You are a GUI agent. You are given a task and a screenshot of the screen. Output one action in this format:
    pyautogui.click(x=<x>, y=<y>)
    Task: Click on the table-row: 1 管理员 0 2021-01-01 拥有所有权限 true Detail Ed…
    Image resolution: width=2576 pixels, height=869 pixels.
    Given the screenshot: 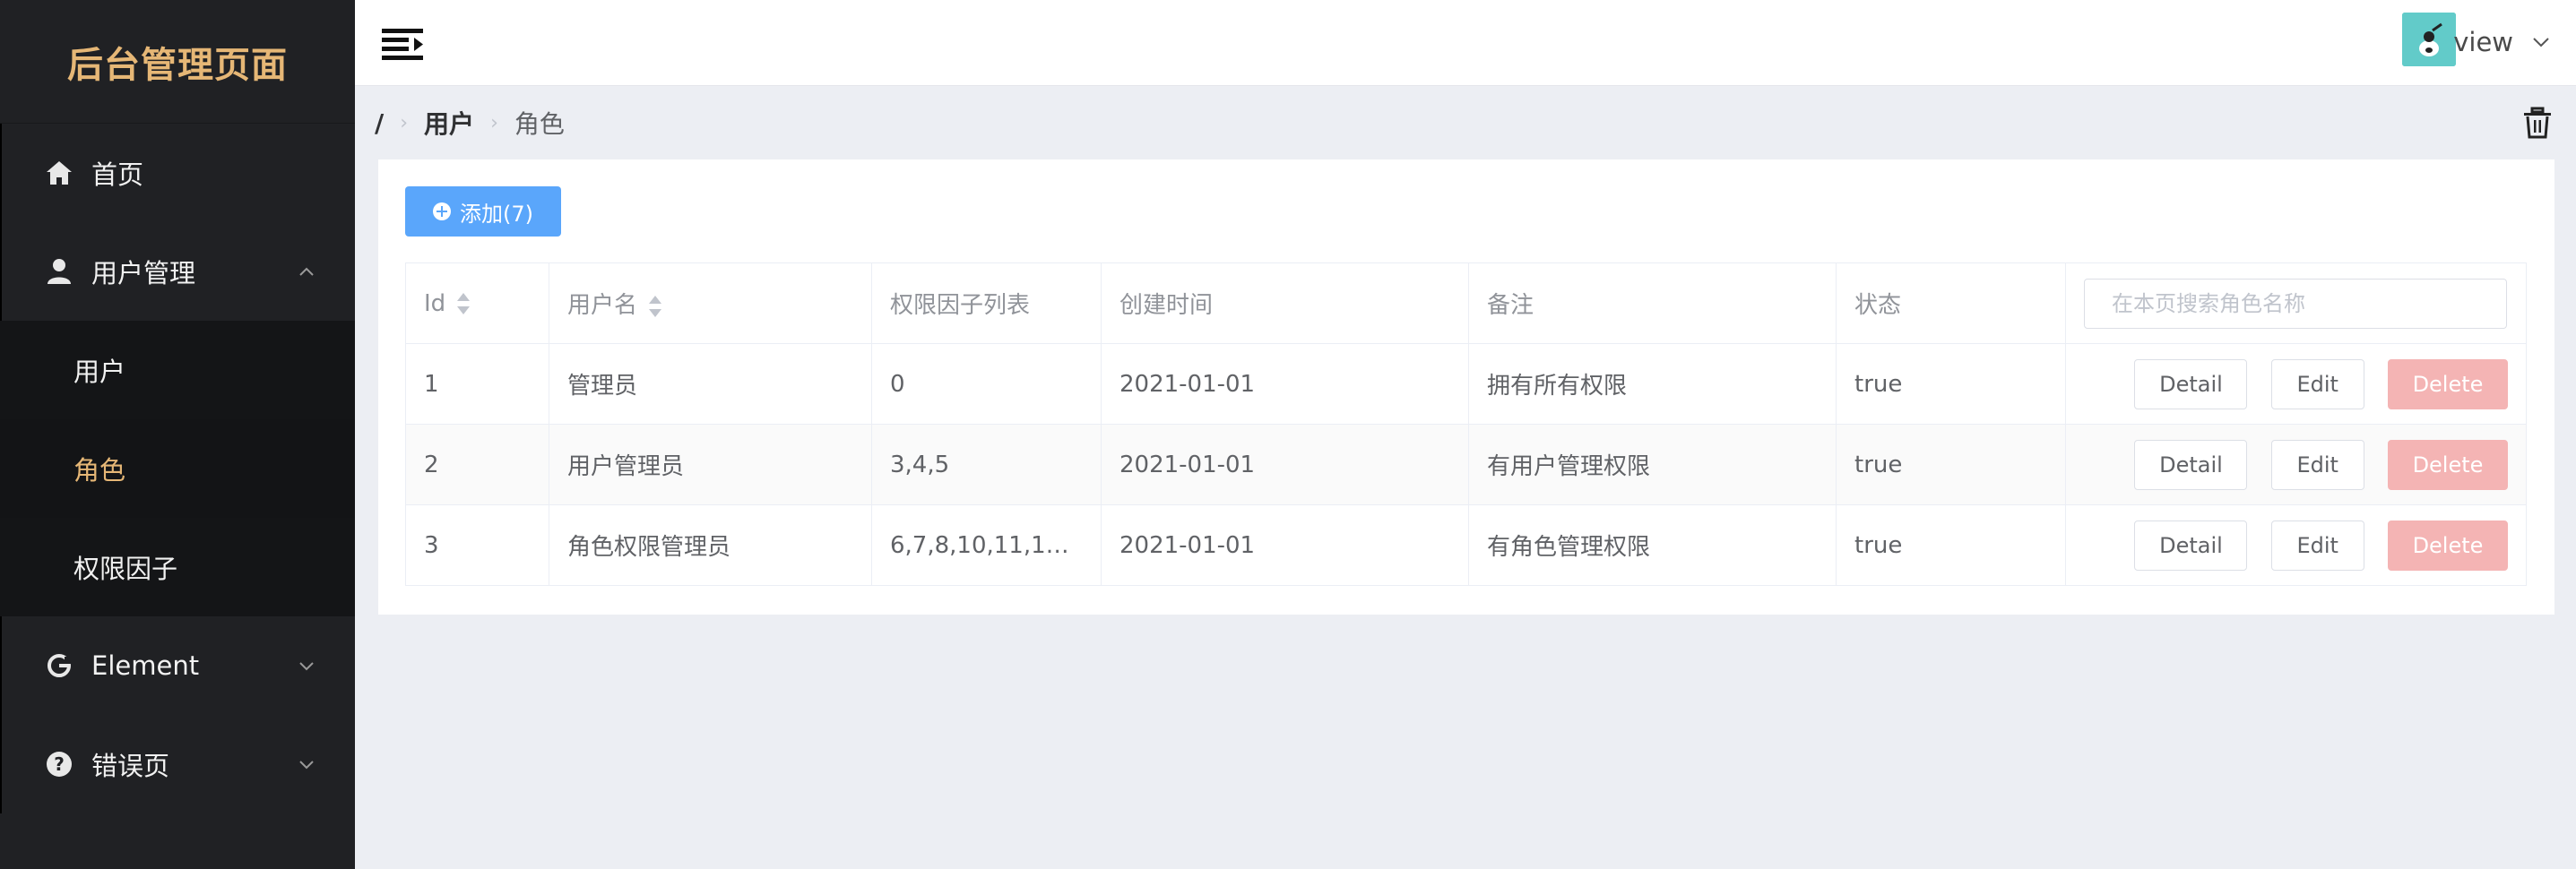 What is the action you would take?
    pyautogui.click(x=1466, y=384)
    